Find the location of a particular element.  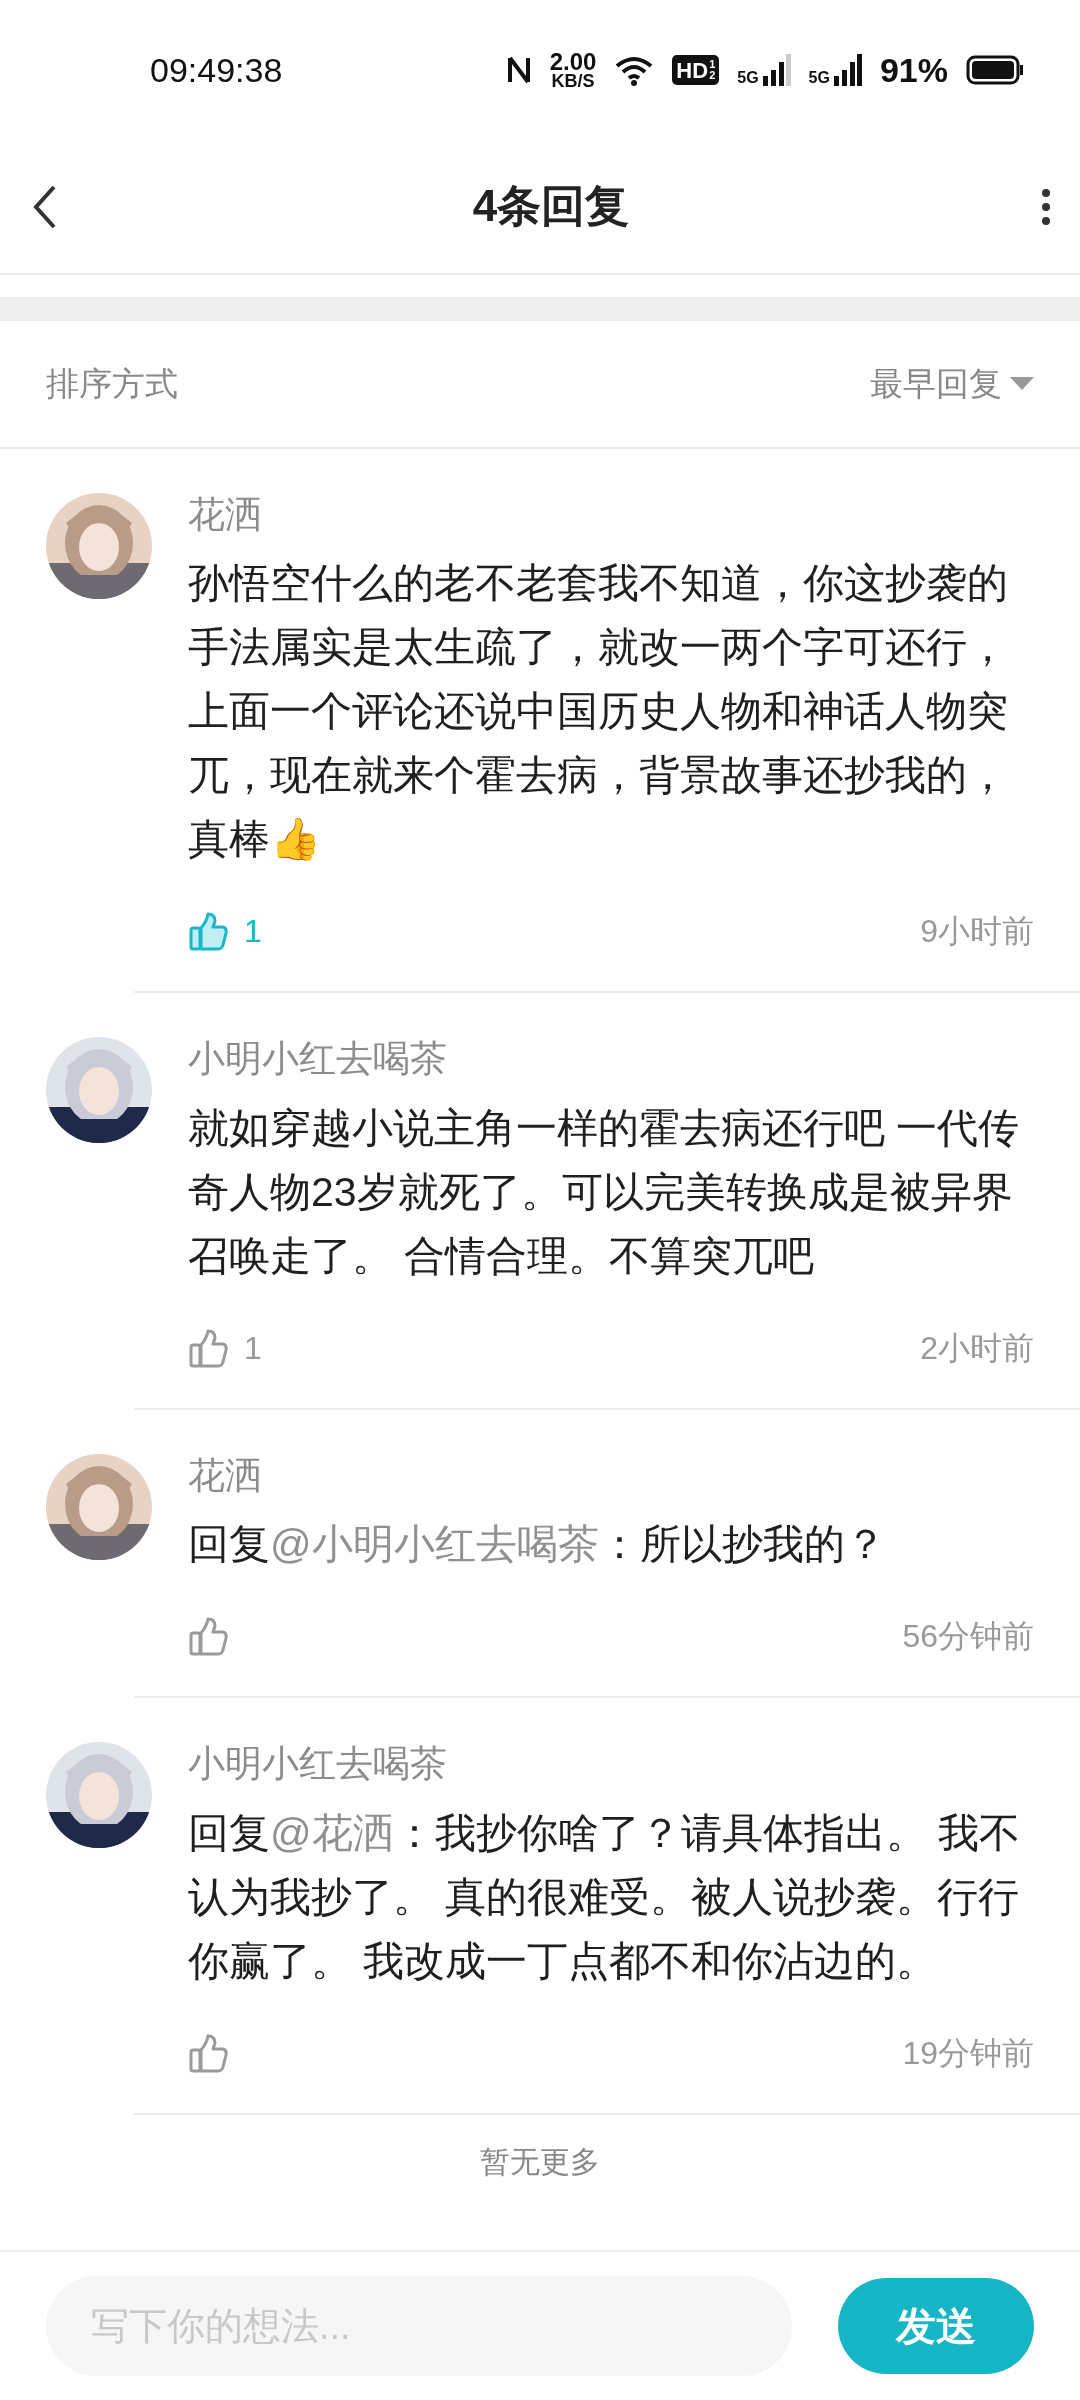

comment-time: 19分钟前 is located at coordinates (968, 2053).